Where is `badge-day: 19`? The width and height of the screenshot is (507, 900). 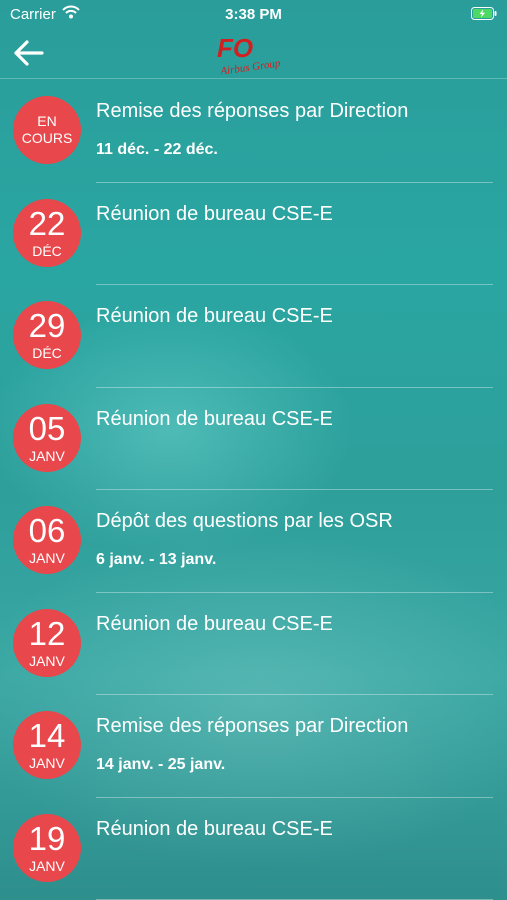 badge-day: 19 is located at coordinates (47, 838).